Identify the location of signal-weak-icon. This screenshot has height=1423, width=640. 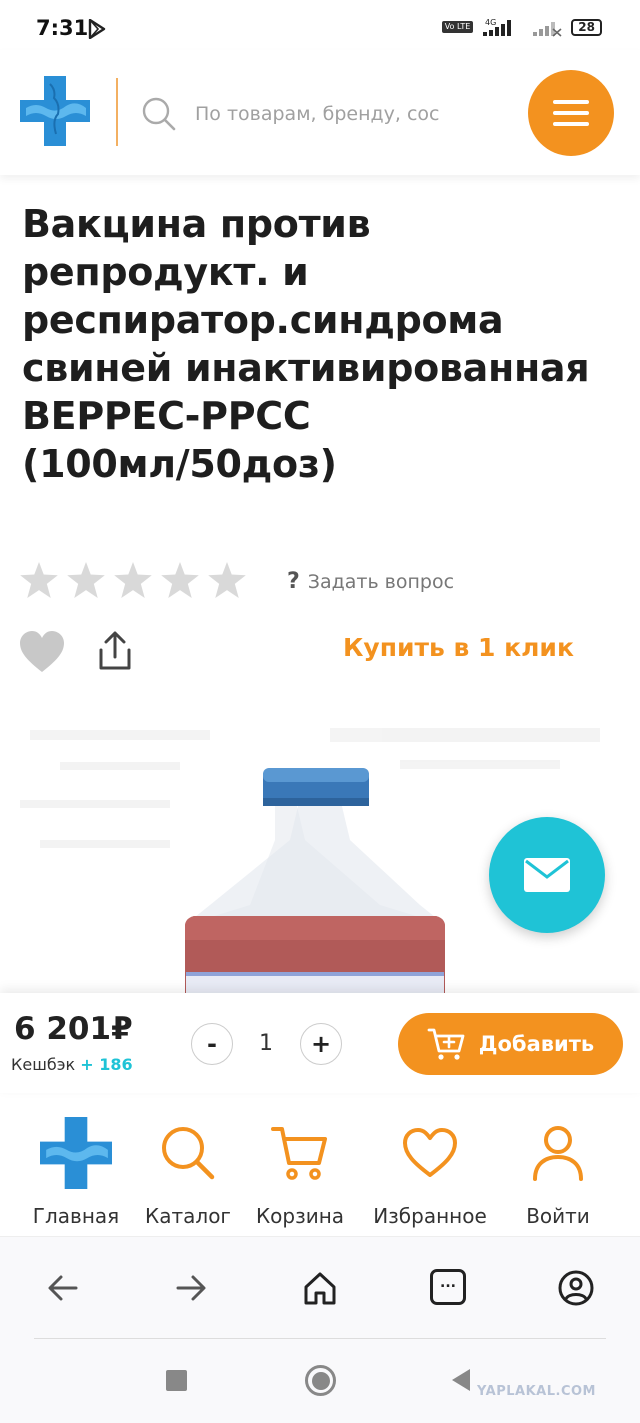
(547, 29).